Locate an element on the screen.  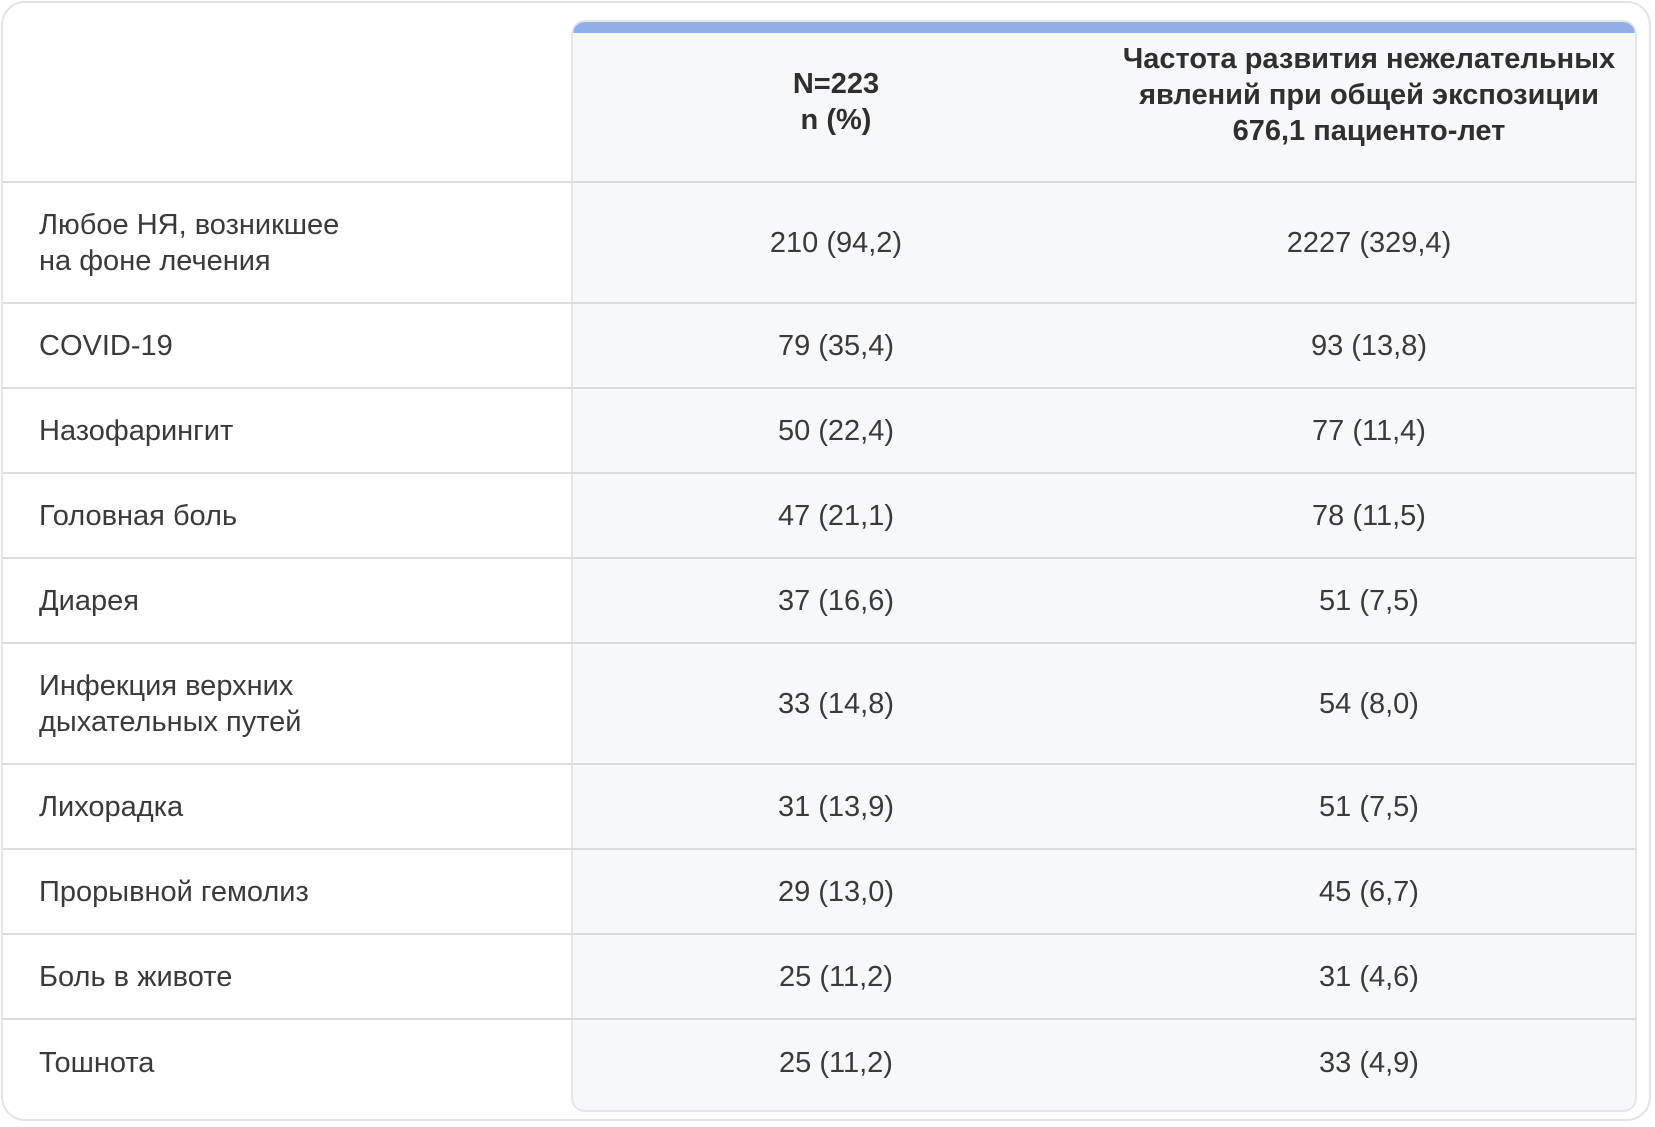
table-row: Головная боль 47 (21,1) 78 (11,5) is located at coordinates (819, 516).